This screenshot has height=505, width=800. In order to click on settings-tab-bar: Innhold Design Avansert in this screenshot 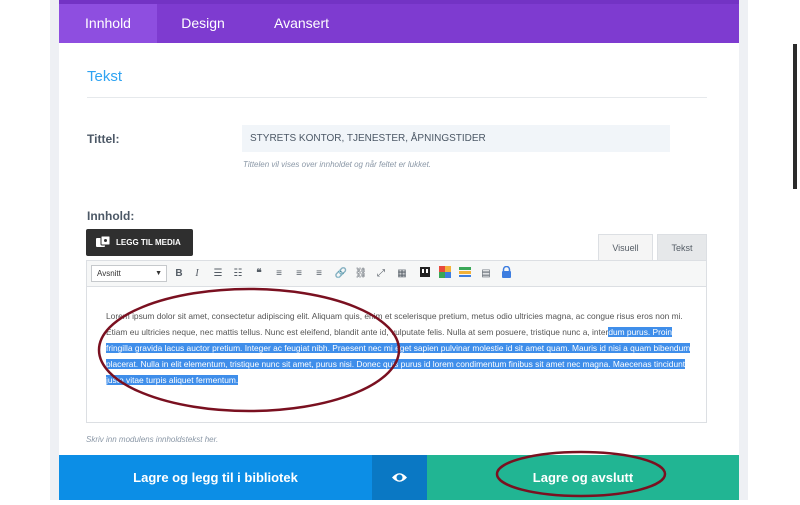, I will do `click(399, 21)`.